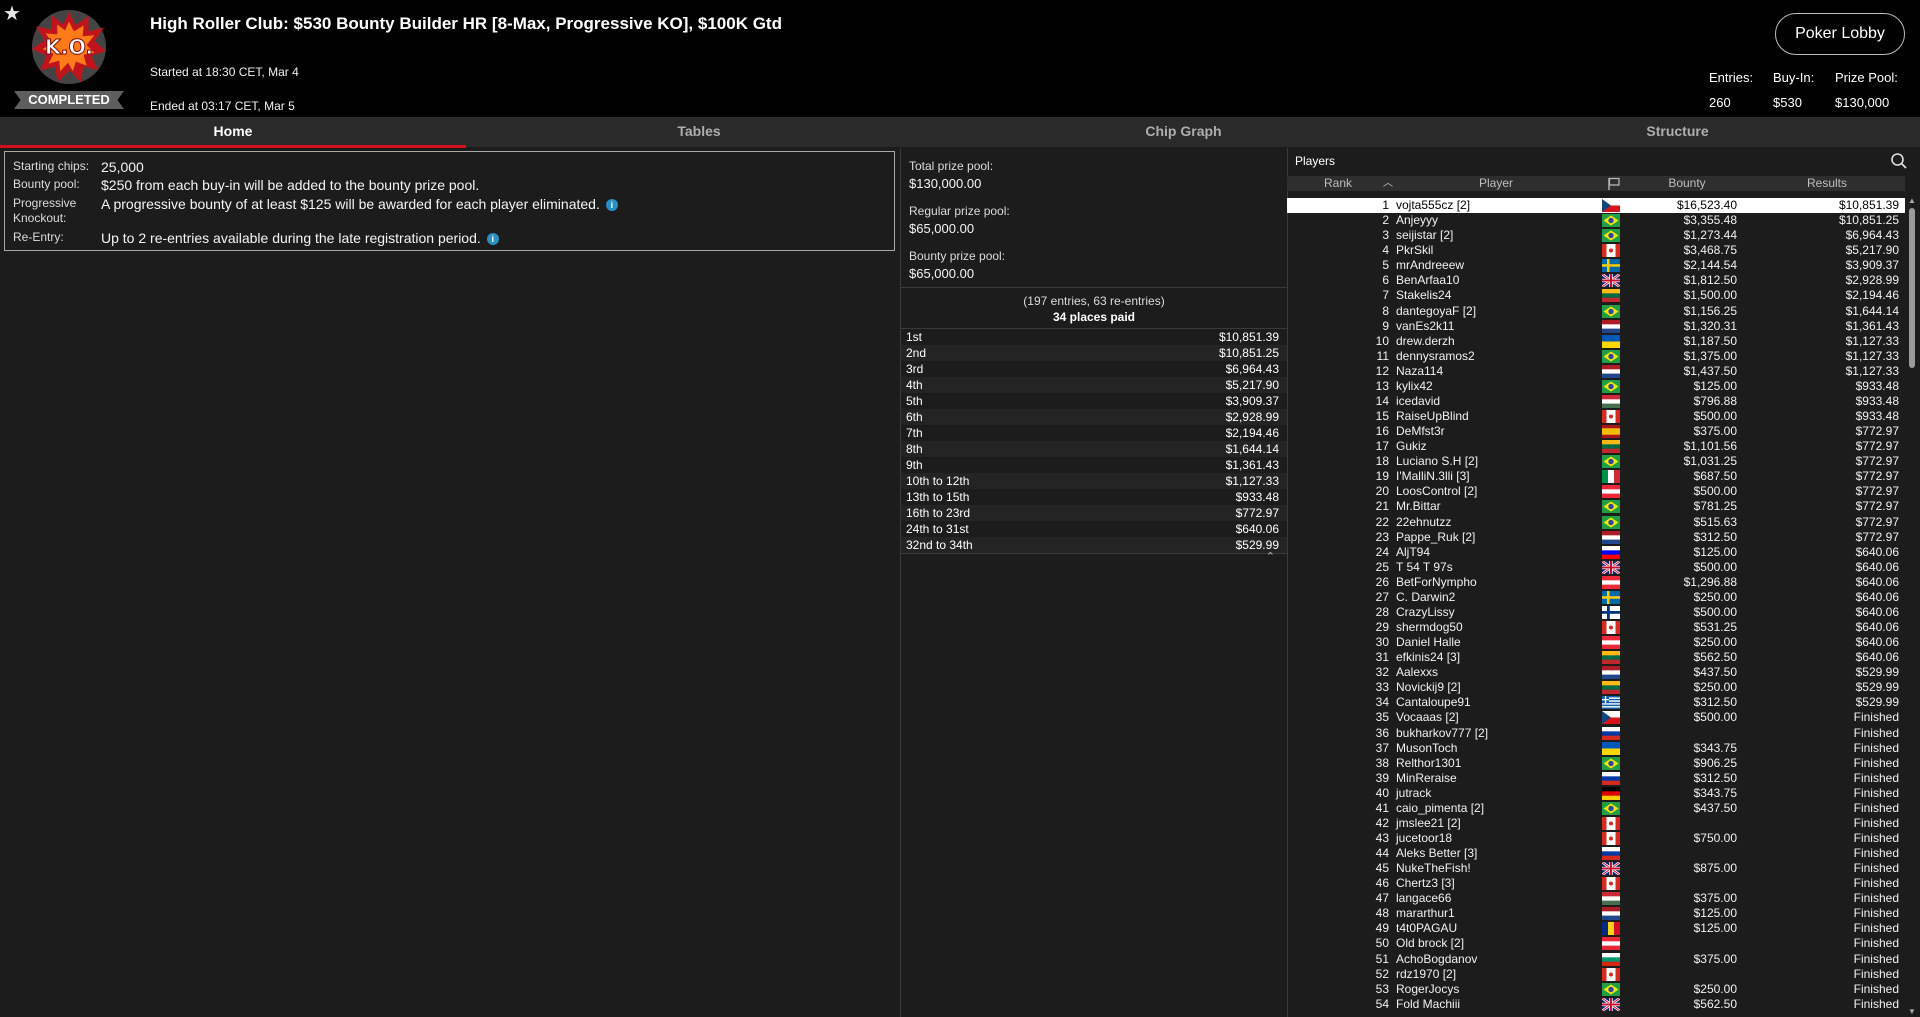  What do you see at coordinates (1596, 356) in the screenshot?
I see `table-row: 11 dennysramos2 $1,375.00 $1,127.33` at bounding box center [1596, 356].